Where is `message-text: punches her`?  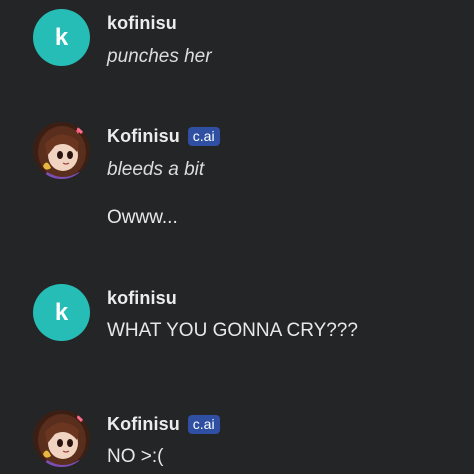
message-text: punches her is located at coordinates (159, 56).